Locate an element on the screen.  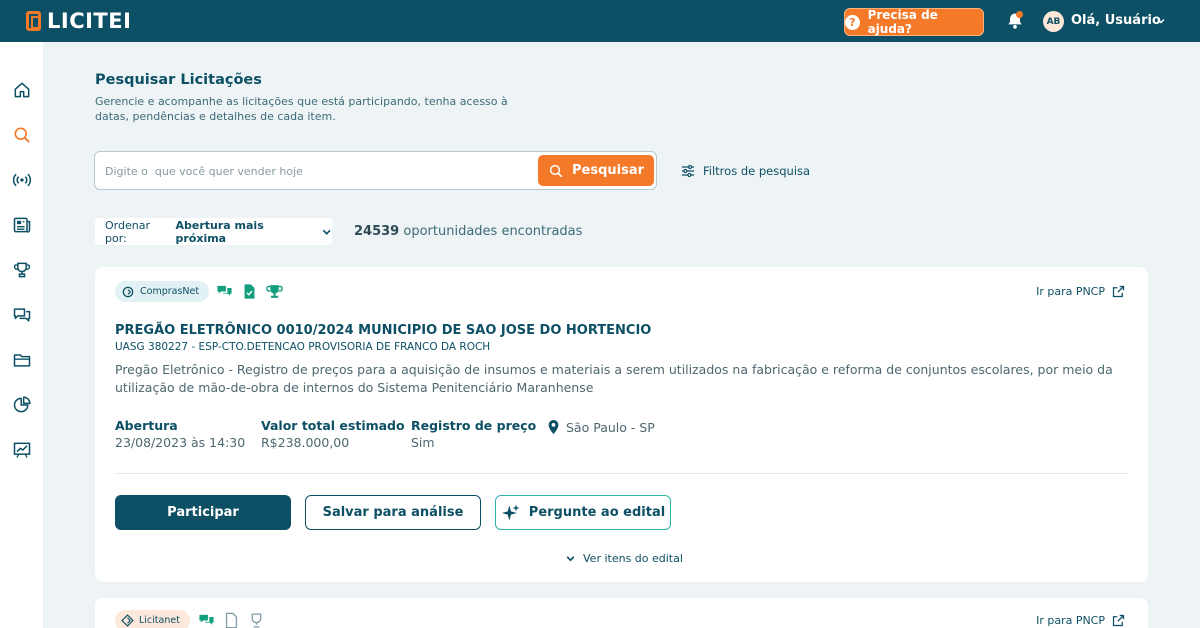
location-label: São Paulo - SP is located at coordinates (610, 427).